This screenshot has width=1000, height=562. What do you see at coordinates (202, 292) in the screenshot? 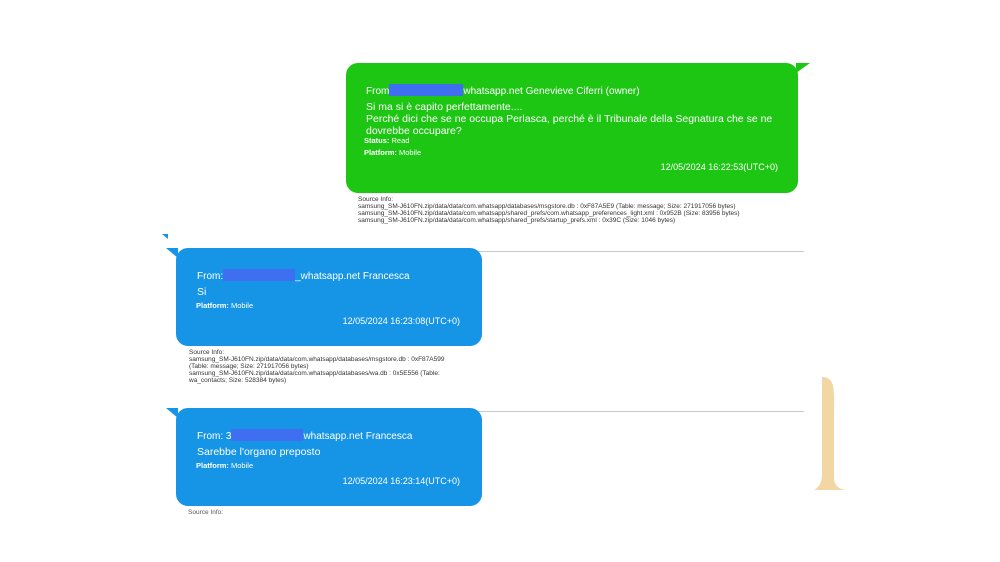
I see `message-text: Si` at bounding box center [202, 292].